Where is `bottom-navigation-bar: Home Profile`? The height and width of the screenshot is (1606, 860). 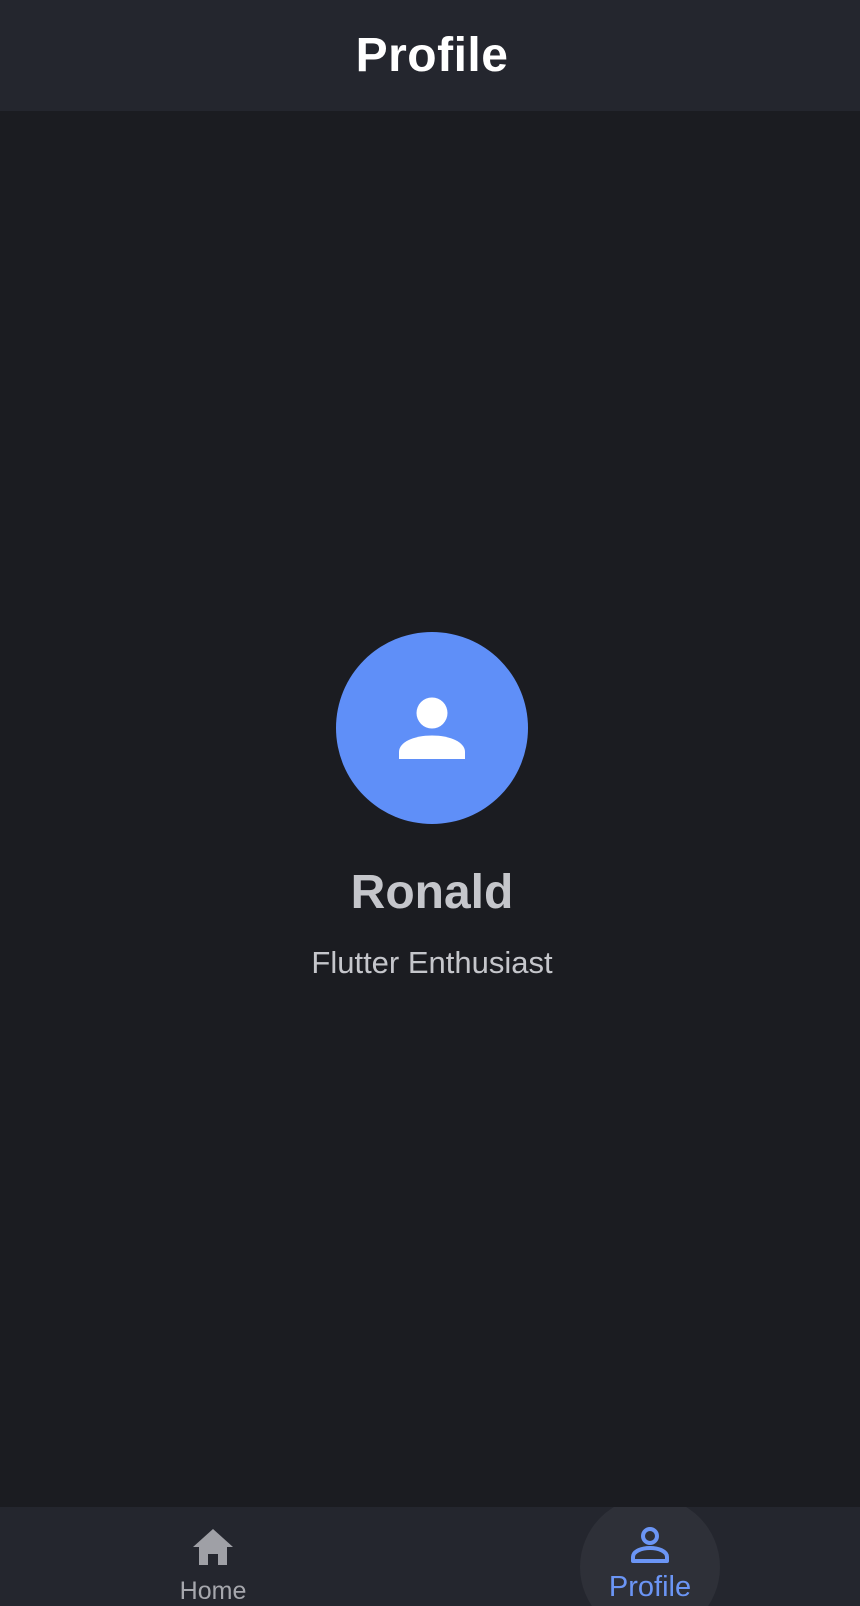
bottom-navigation-bar: Home Profile is located at coordinates (430, 1556).